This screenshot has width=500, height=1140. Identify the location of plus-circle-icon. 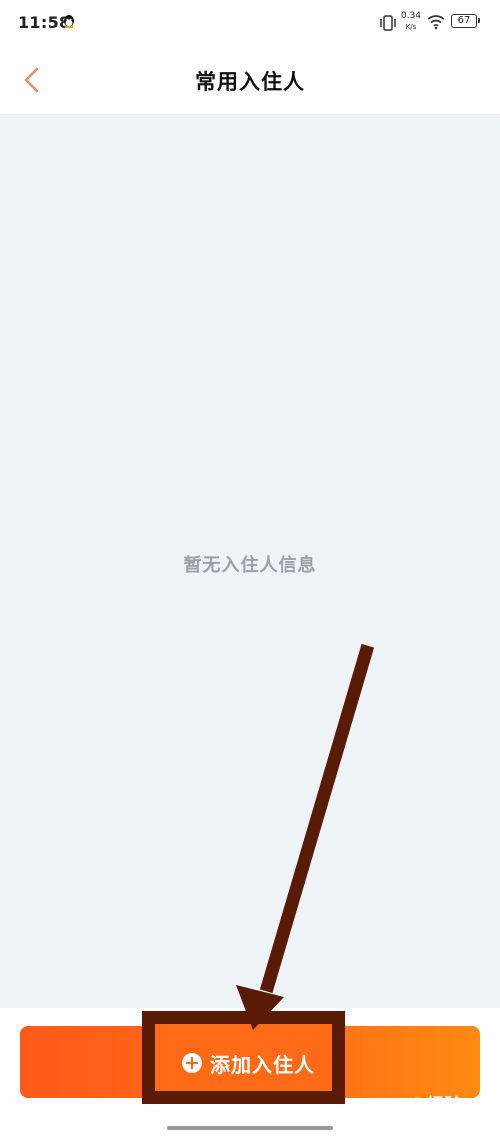
(192, 1063).